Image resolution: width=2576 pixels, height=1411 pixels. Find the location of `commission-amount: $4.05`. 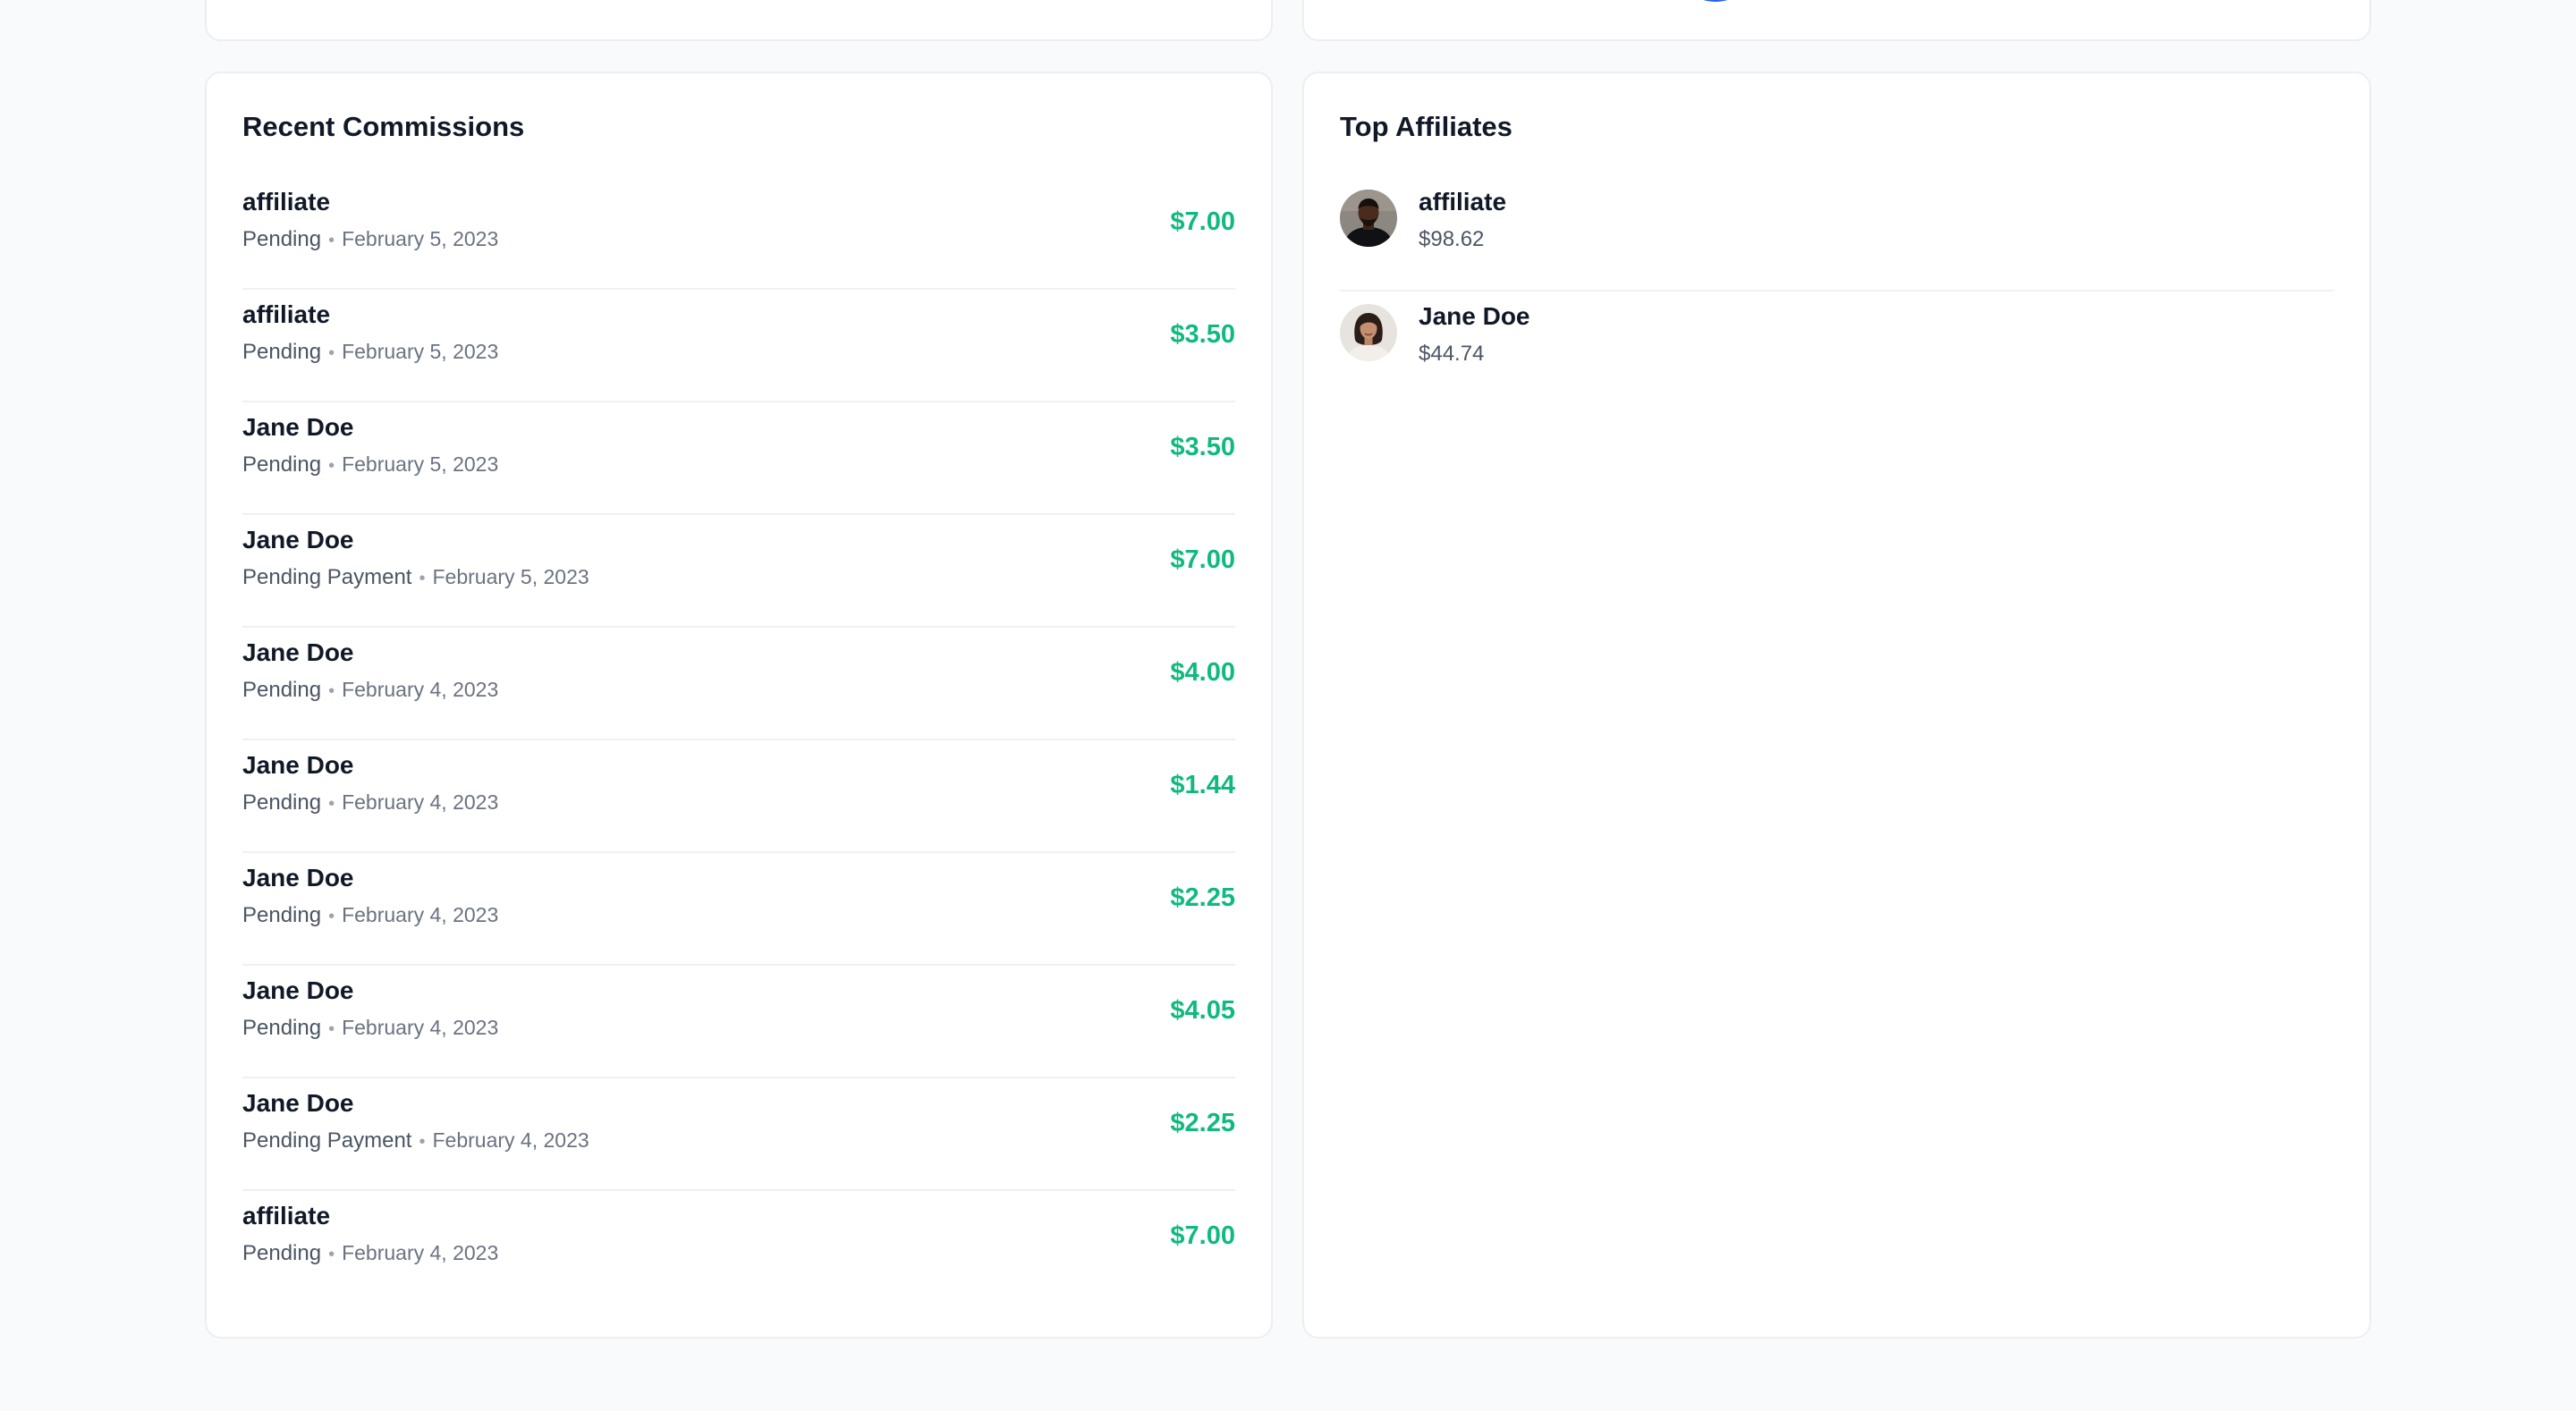

commission-amount: $4.05 is located at coordinates (1202, 1011).